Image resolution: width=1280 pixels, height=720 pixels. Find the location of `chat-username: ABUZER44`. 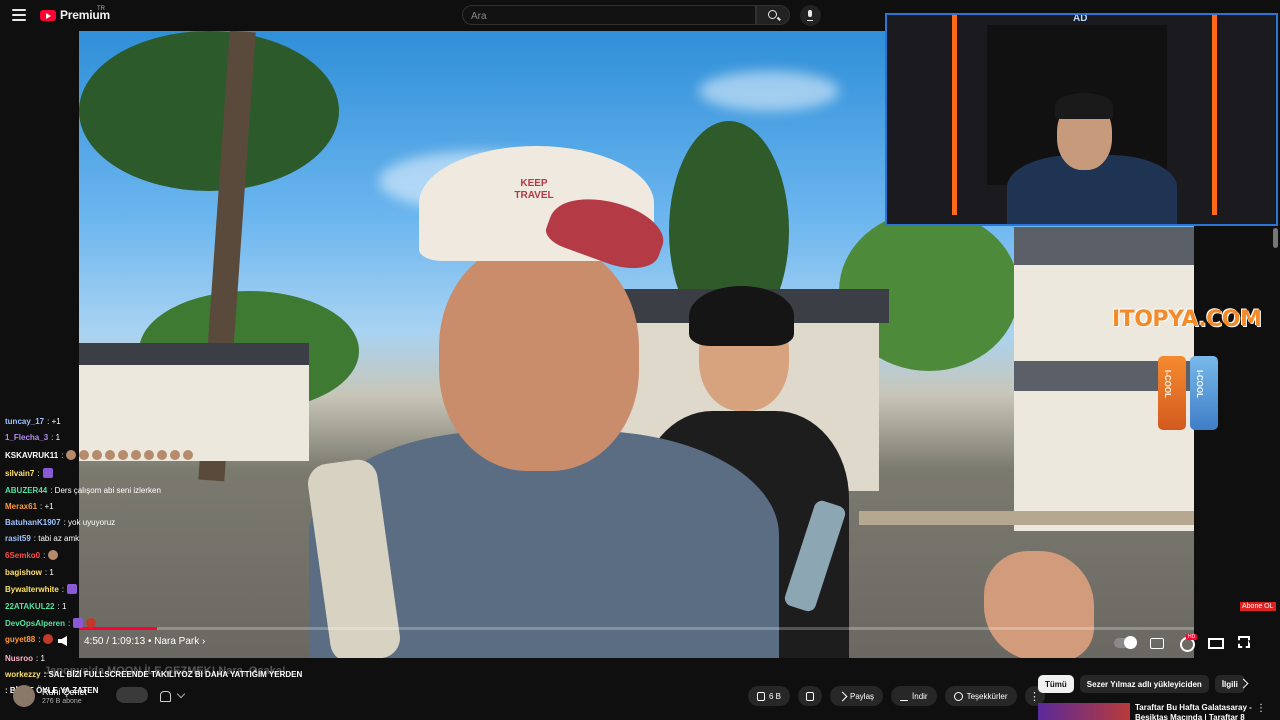

chat-username: ABUZER44 is located at coordinates (26, 490).